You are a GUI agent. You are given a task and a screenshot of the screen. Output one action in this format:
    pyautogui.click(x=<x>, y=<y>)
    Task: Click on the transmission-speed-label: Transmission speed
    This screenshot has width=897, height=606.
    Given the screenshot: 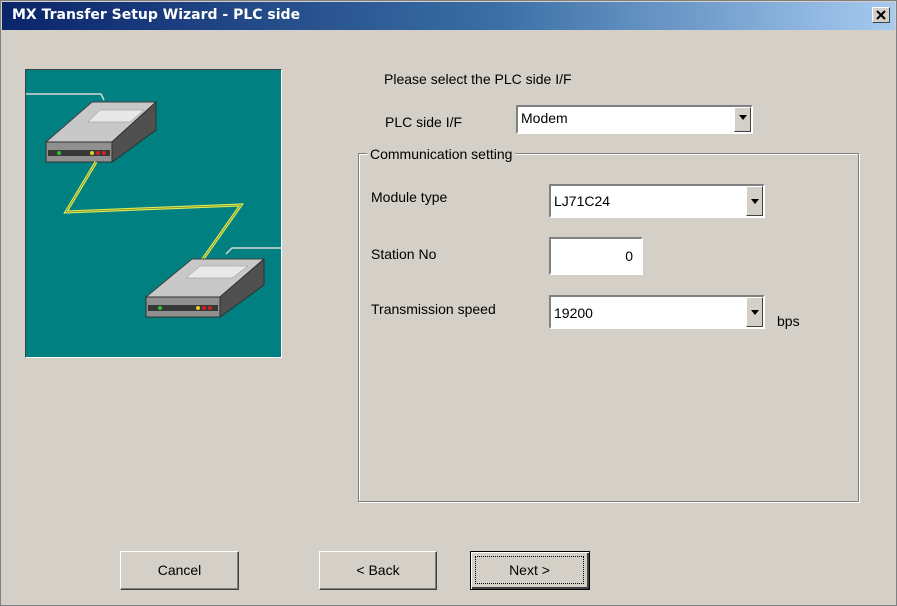 What is the action you would take?
    pyautogui.click(x=433, y=309)
    